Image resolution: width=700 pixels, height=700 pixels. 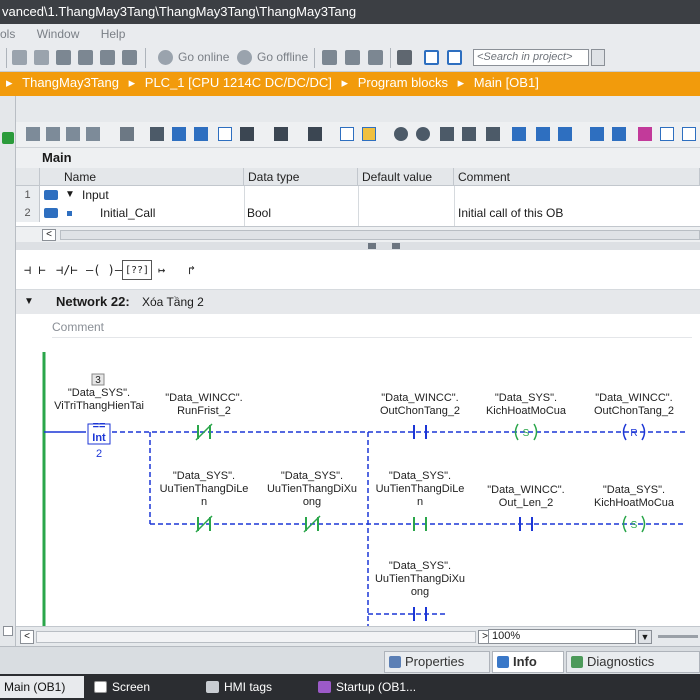 What do you see at coordinates (98, 380) in the screenshot?
I see `compare-value: 3` at bounding box center [98, 380].